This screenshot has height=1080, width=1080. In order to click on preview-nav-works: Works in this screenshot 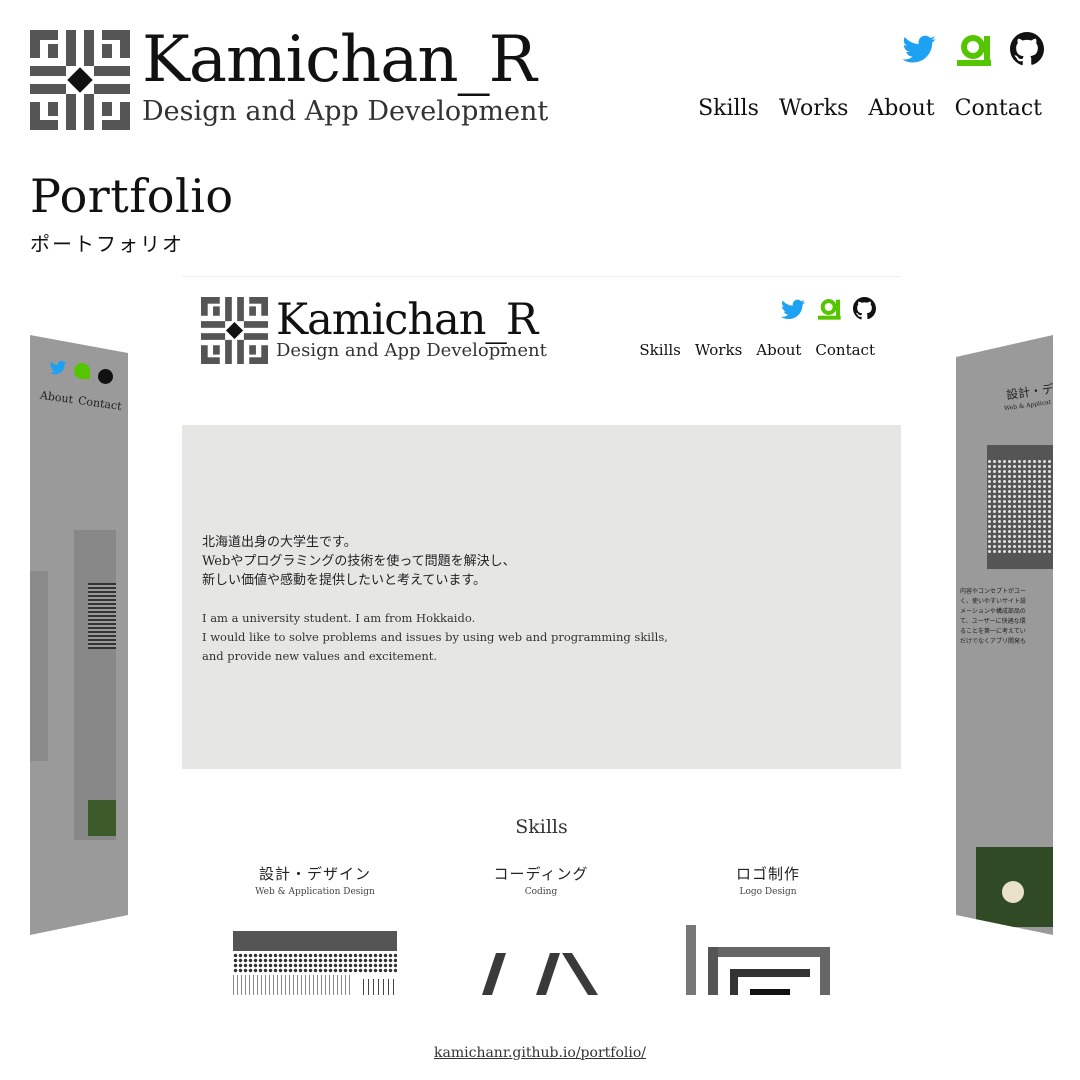, I will do `click(718, 350)`.